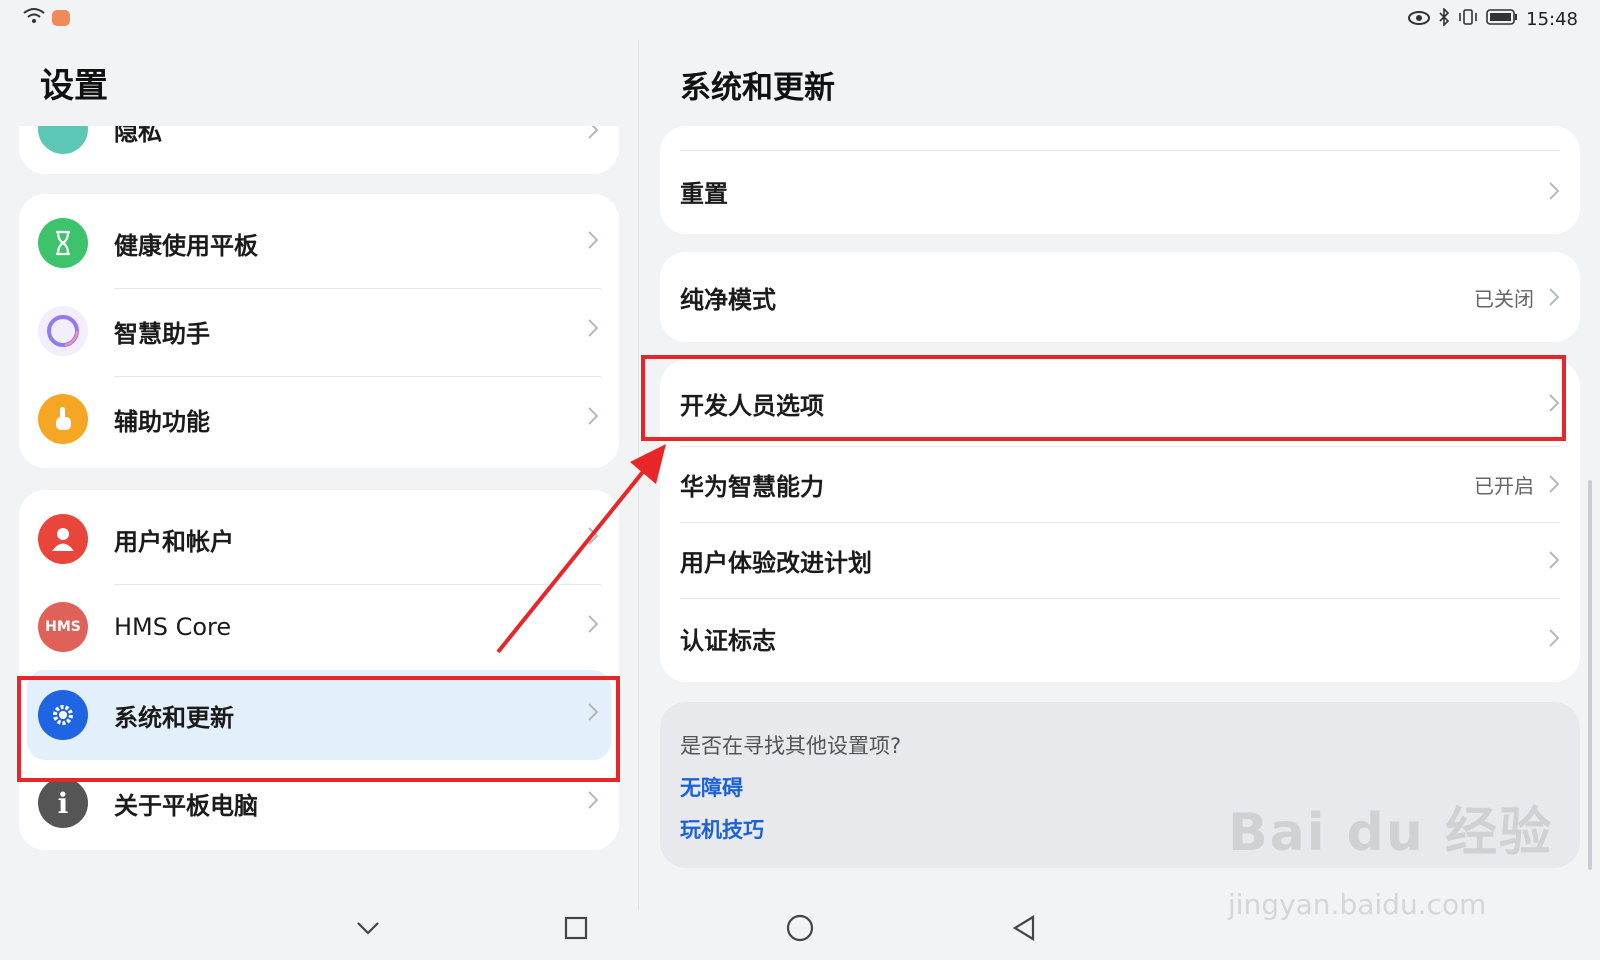  Describe the element at coordinates (162, 333) in the screenshot. I see `sidebar-item-label: 智慧助手` at that location.